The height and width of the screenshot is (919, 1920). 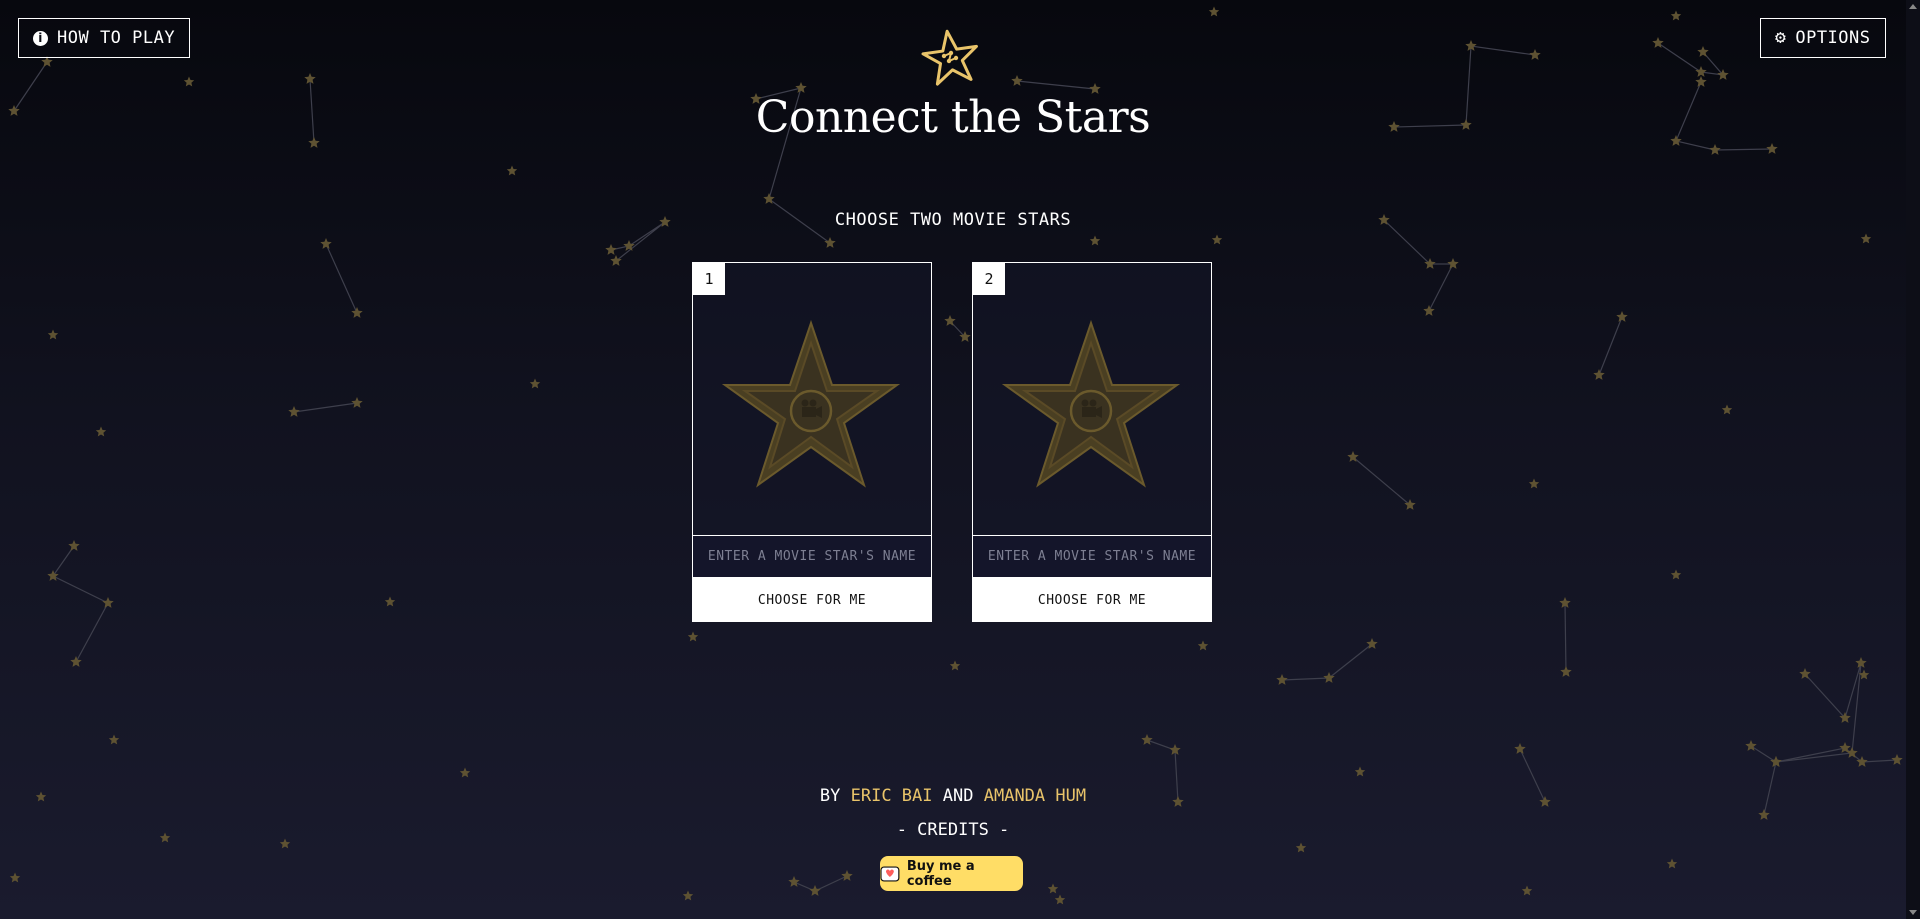 What do you see at coordinates (940, 873) in the screenshot?
I see `coffee-label: Buy me a coffee` at bounding box center [940, 873].